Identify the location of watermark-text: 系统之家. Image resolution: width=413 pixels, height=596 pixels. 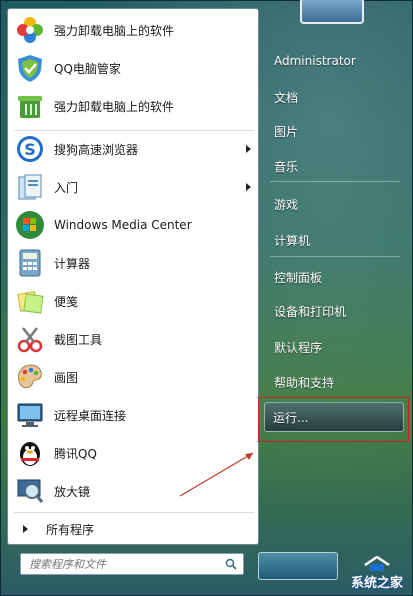
(376, 583).